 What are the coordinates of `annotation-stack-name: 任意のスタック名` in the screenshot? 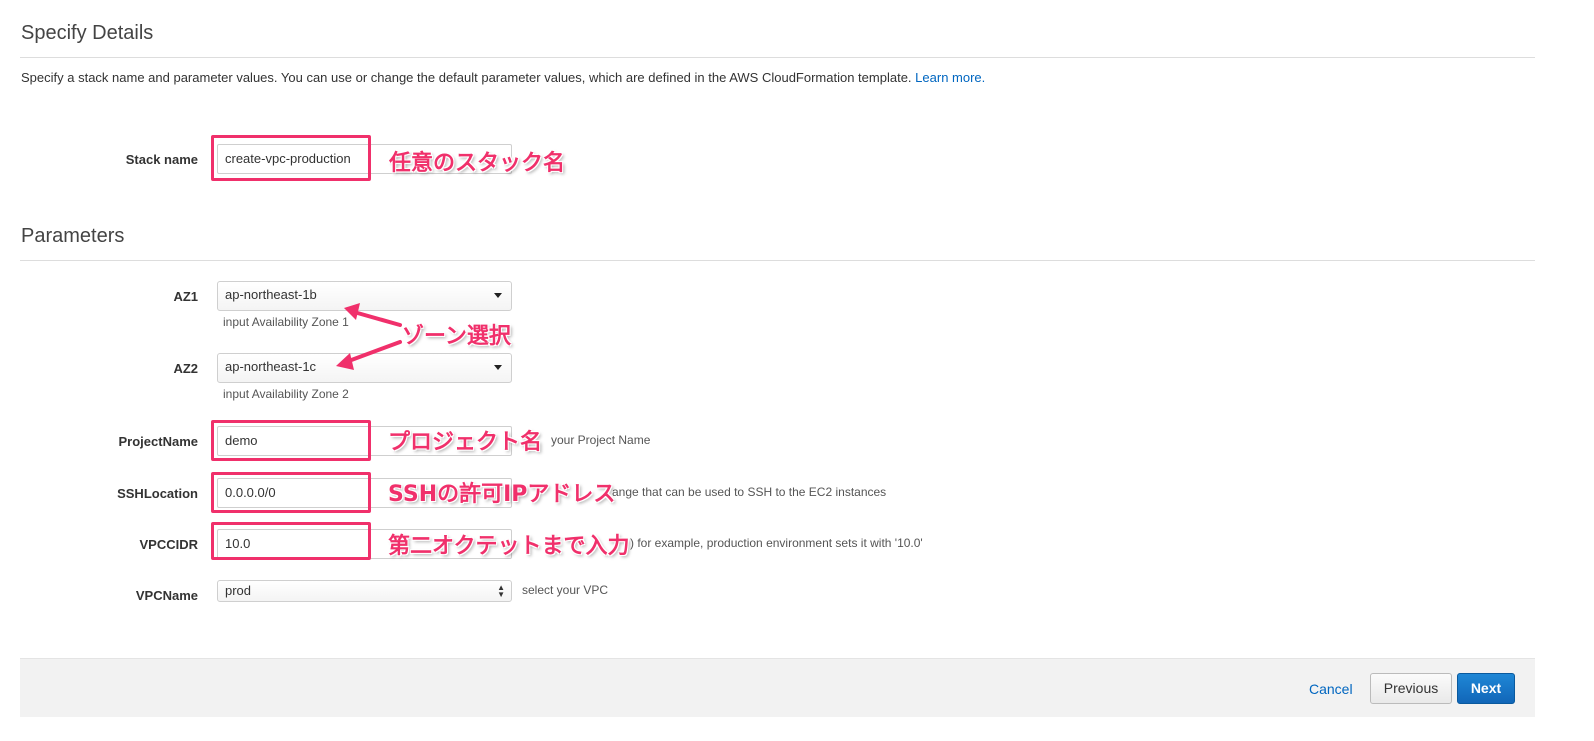 It's located at (477, 163).